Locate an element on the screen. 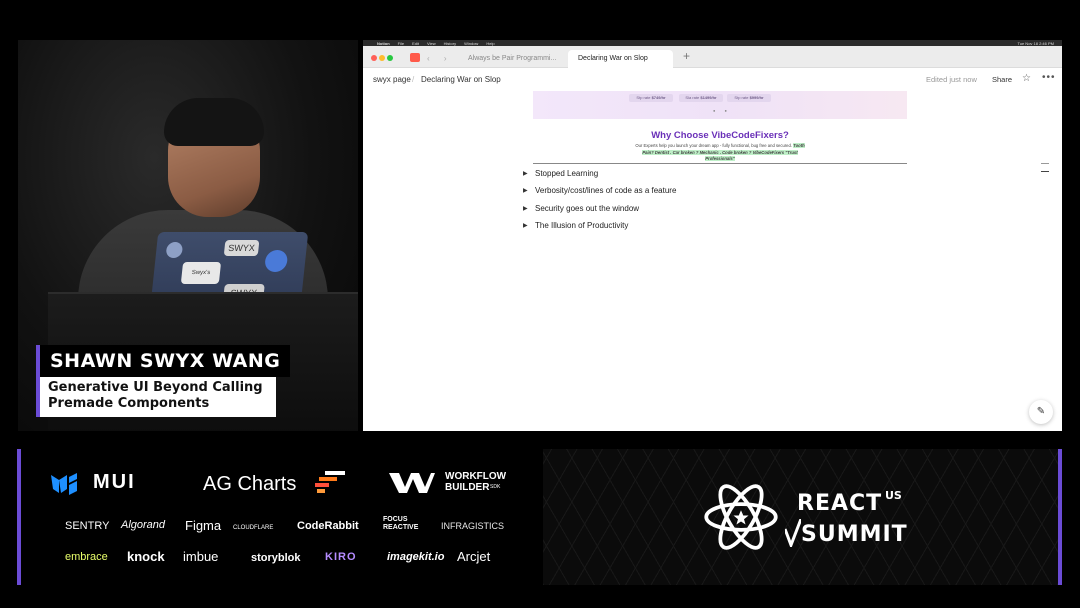  toggle-block: ▶ Stopped Learning is located at coordinates (560, 173).